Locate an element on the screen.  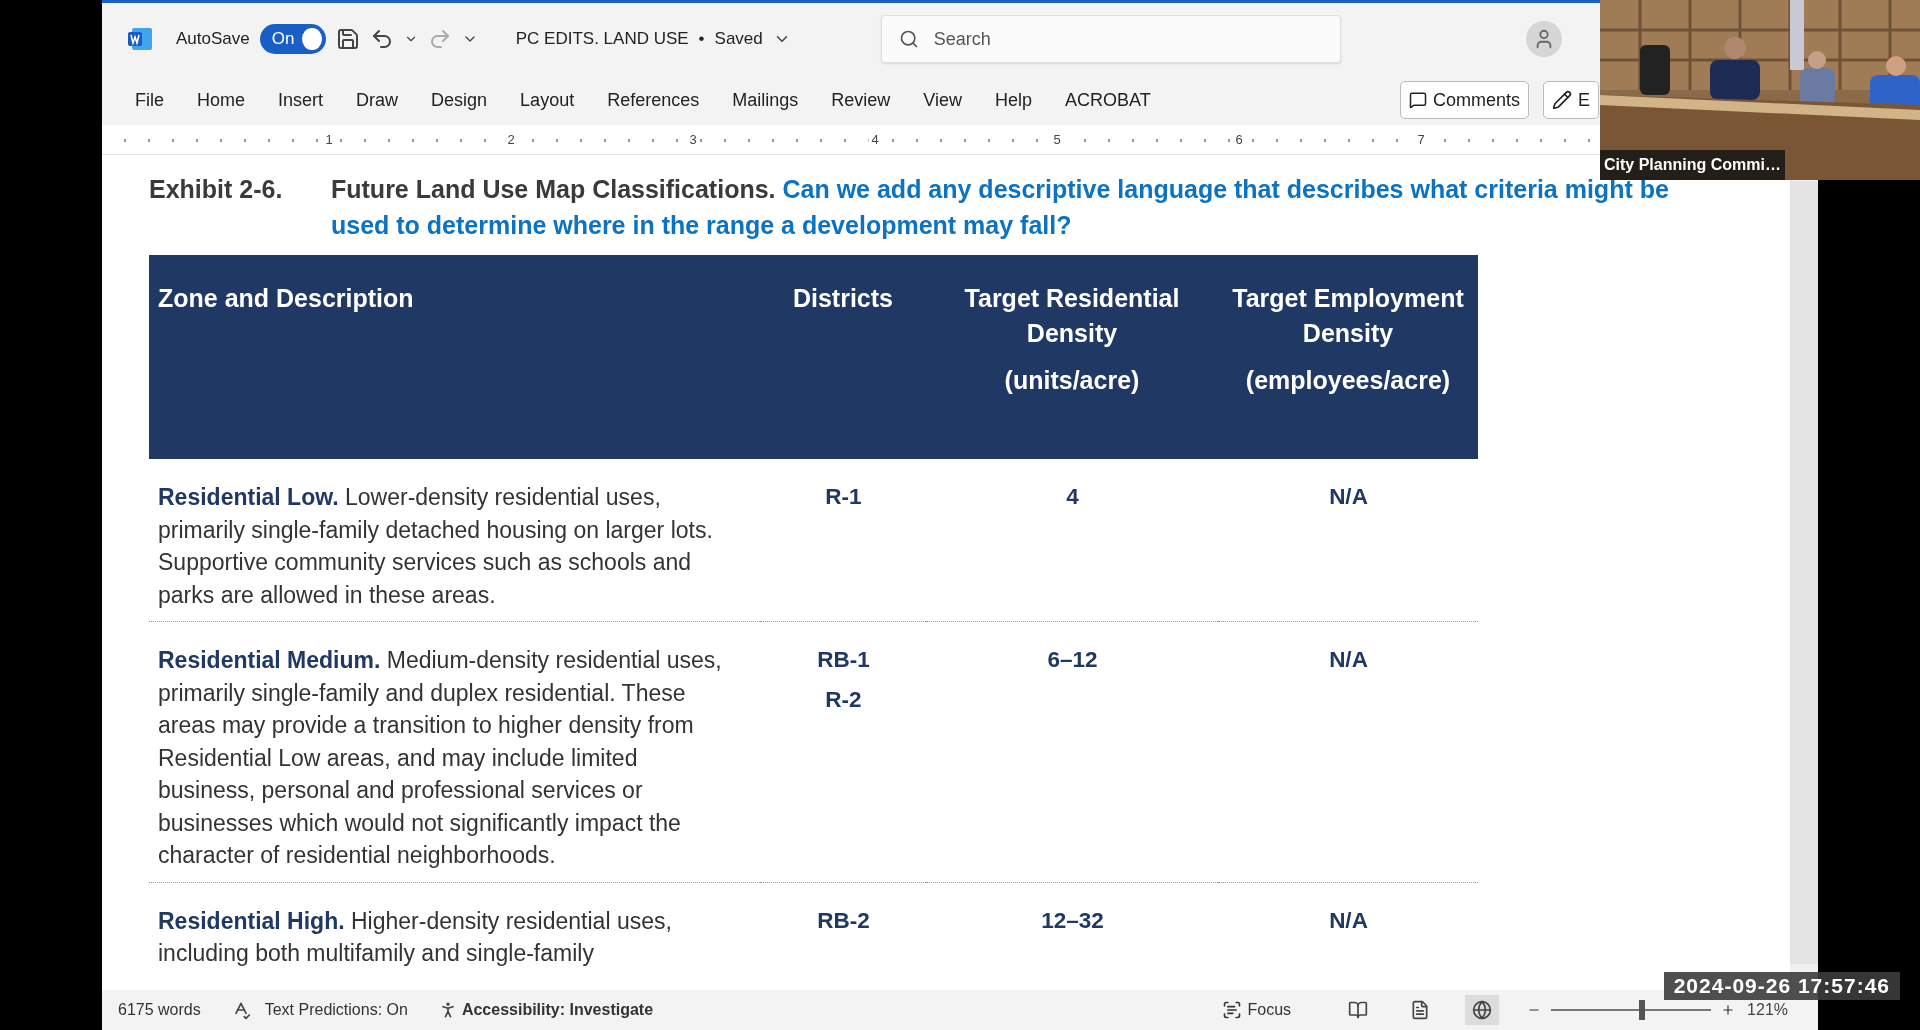
ribbon-tab: File is located at coordinates (149, 100).